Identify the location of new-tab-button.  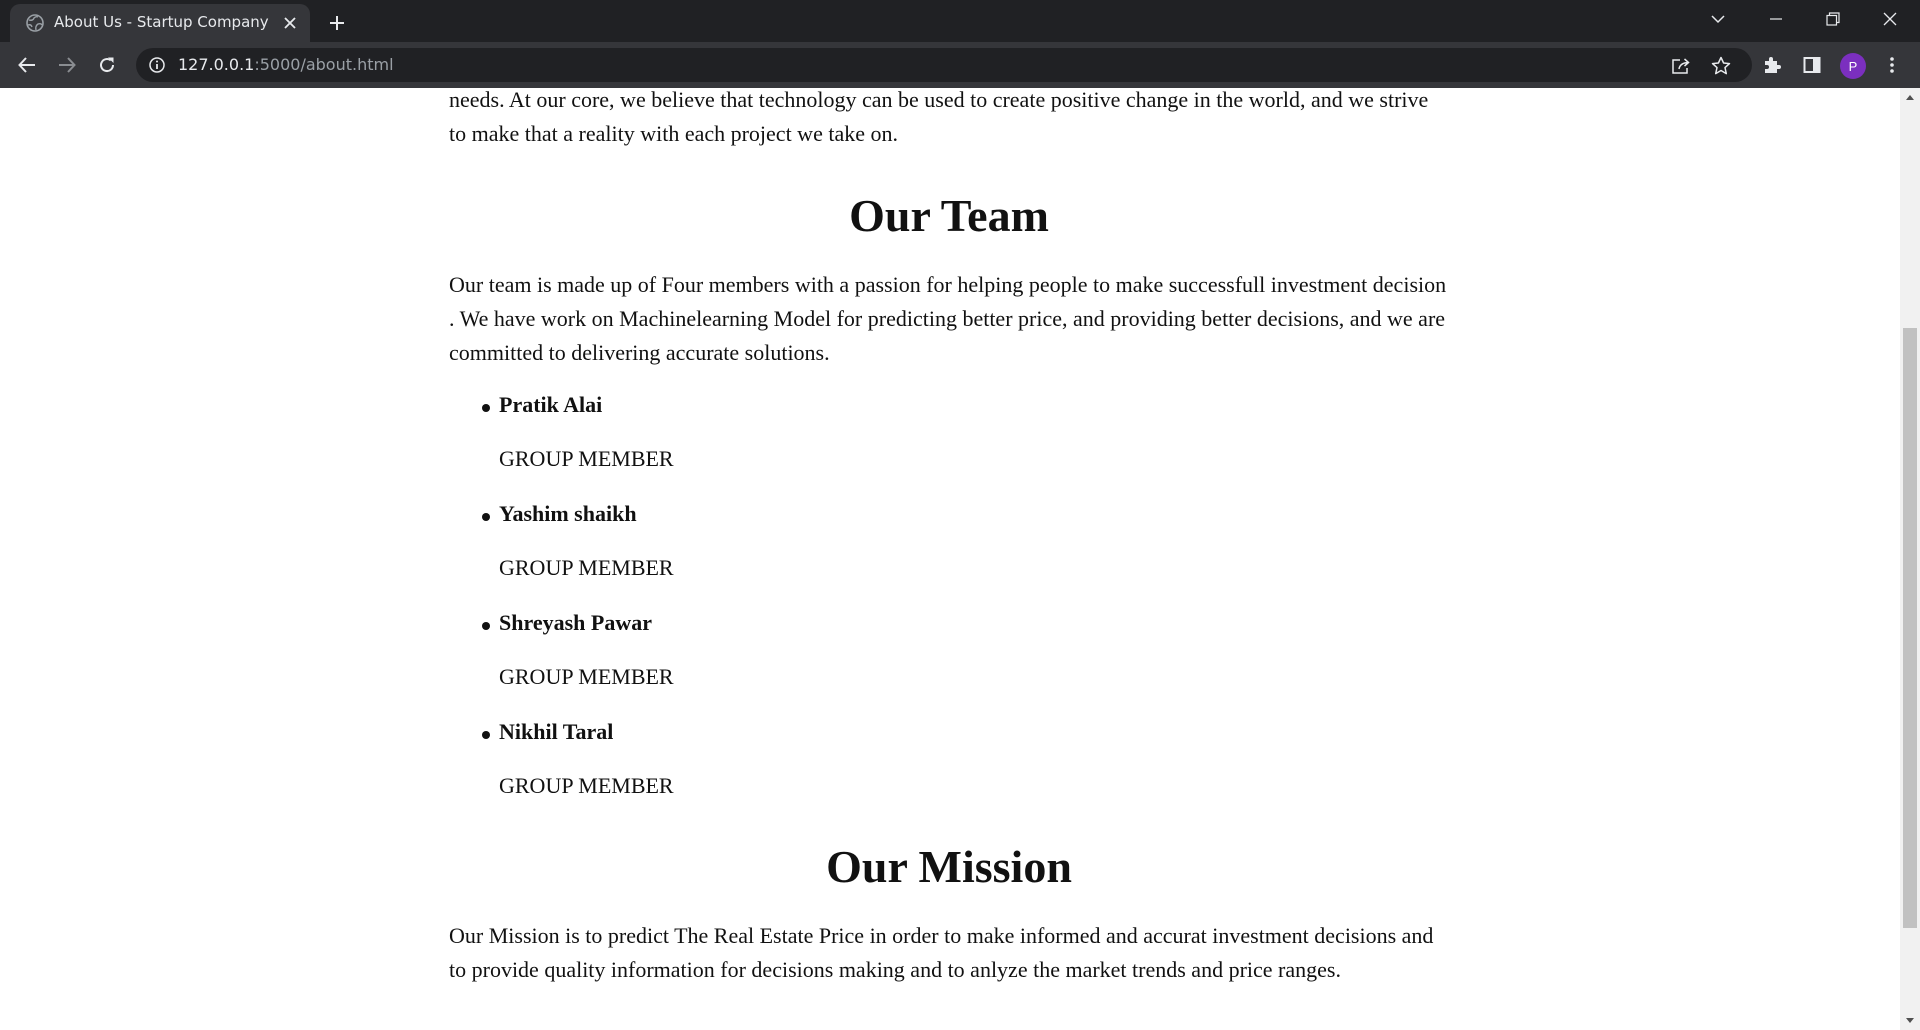
(337, 23).